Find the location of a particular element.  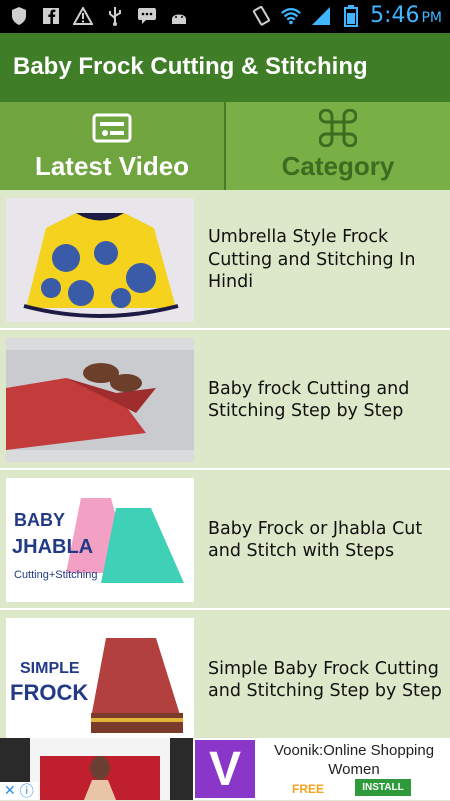

video-thumbnail: BABY JHABLA Cutting+Stitching is located at coordinates (100, 540).